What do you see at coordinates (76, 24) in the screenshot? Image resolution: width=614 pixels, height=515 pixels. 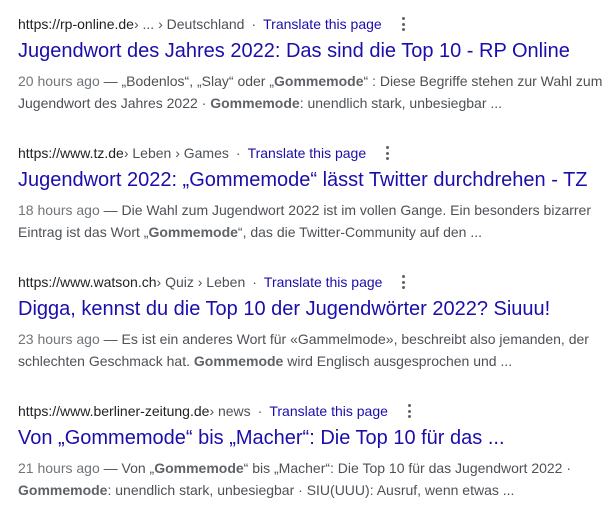 I see `result-url-host: https://rp-online.de` at bounding box center [76, 24].